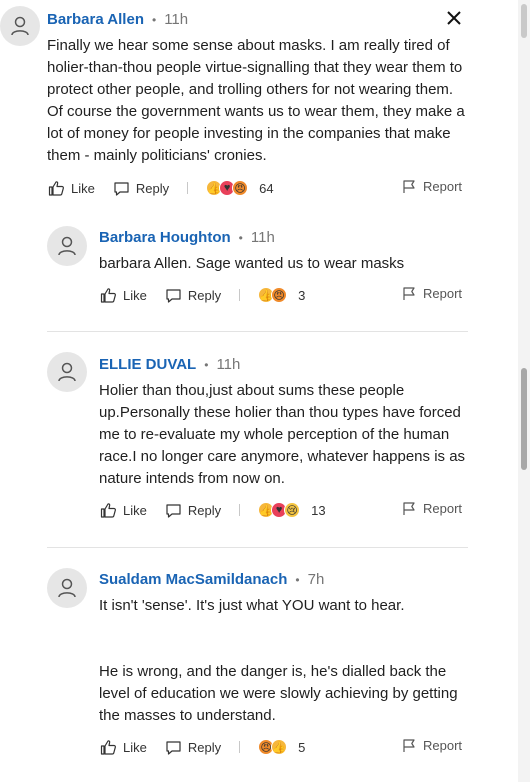 This screenshot has height=782, width=530. I want to click on comment-actions: Like Reply 👍 ♥ 😢 13, so click(213, 510).